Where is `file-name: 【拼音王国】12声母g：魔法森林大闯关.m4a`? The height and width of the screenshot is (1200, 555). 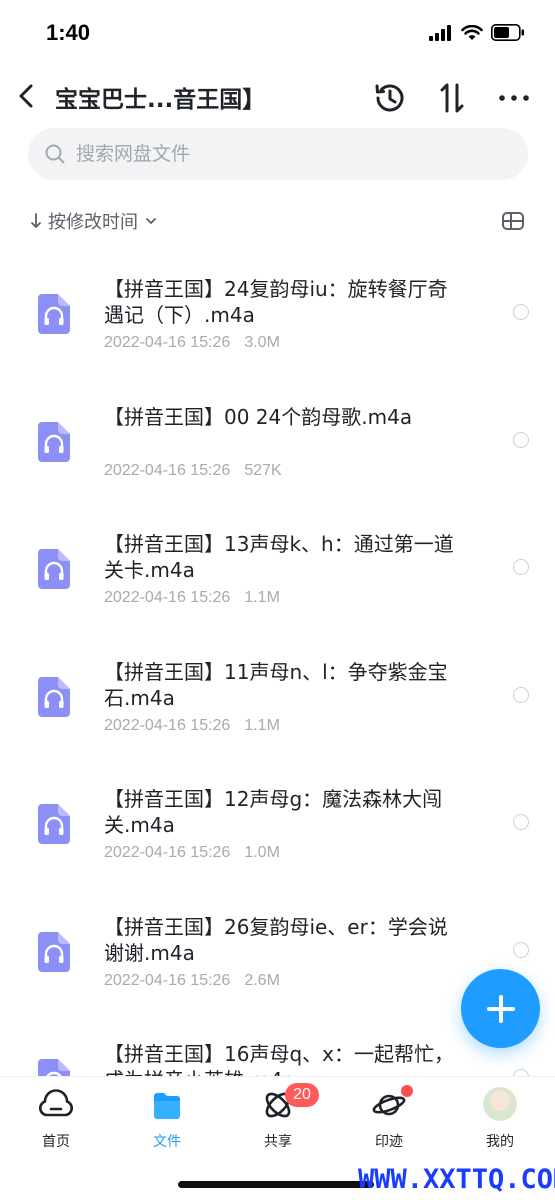
file-name: 【拼音王国】12声母g：魔法森林大闯关.m4a is located at coordinates (273, 812).